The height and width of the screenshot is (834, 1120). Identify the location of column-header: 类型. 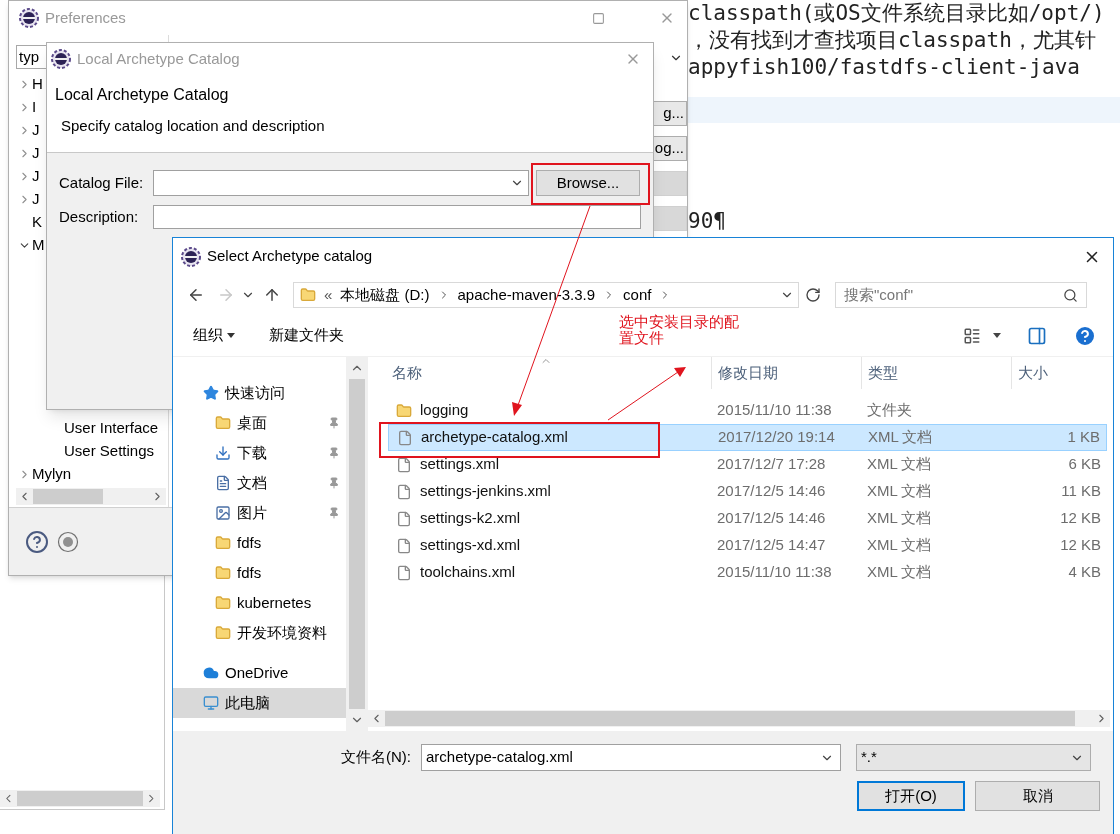
(937, 373).